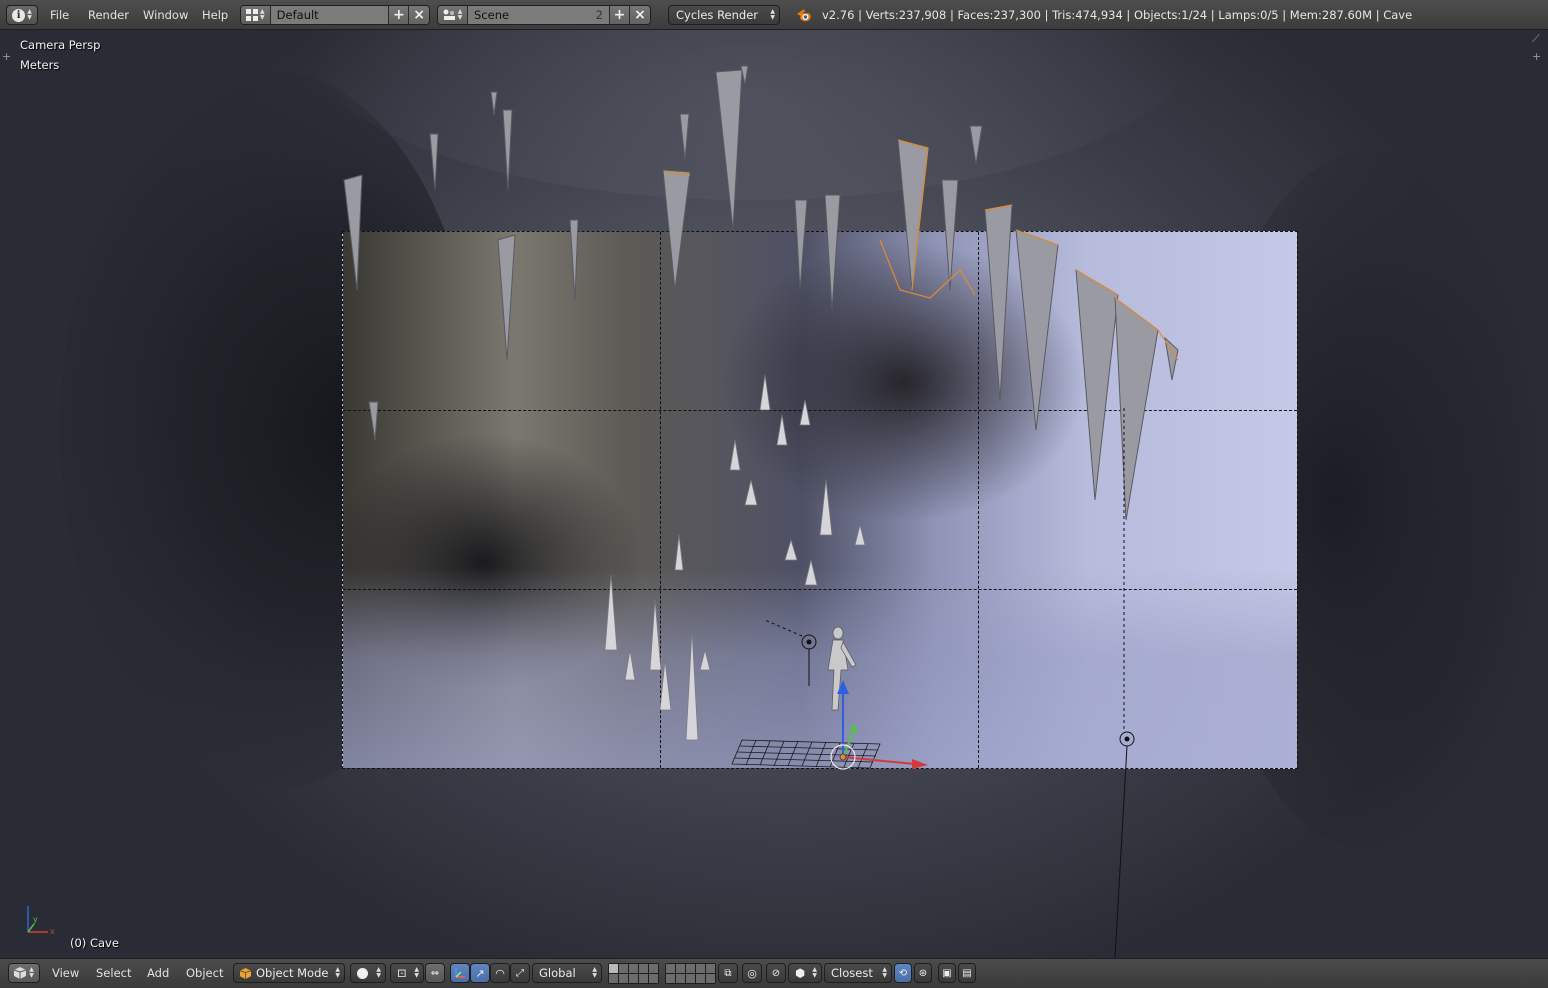  Describe the element at coordinates (204, 974) in the screenshot. I see `menu-object: Object` at that location.